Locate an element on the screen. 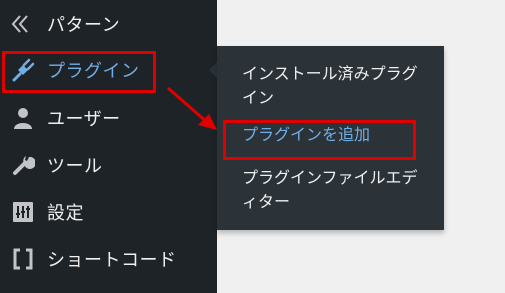 The image size is (505, 293). wrench-icon is located at coordinates (23, 165).